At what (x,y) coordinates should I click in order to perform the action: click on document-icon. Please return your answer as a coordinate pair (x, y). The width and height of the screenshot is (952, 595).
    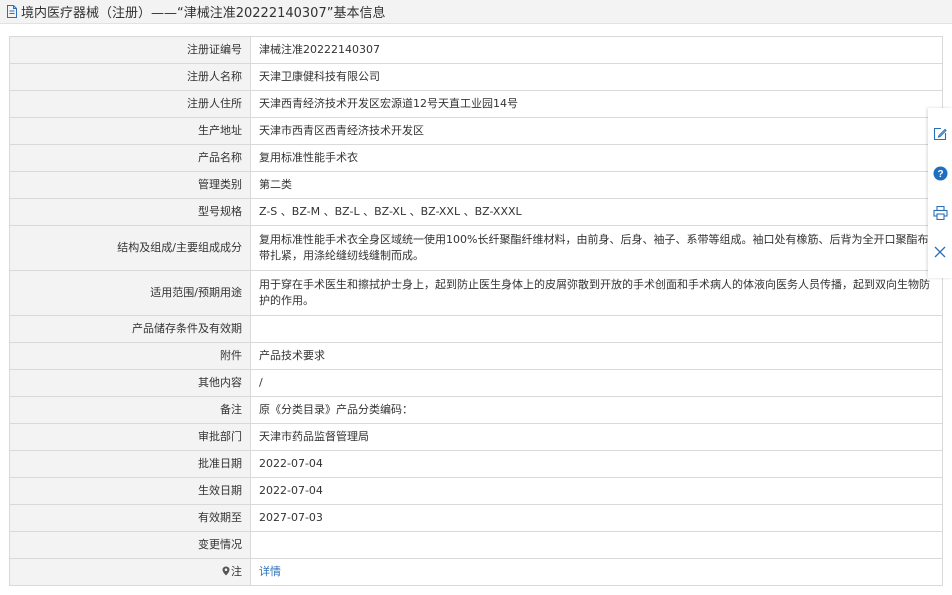
    Looking at the image, I should click on (12, 11).